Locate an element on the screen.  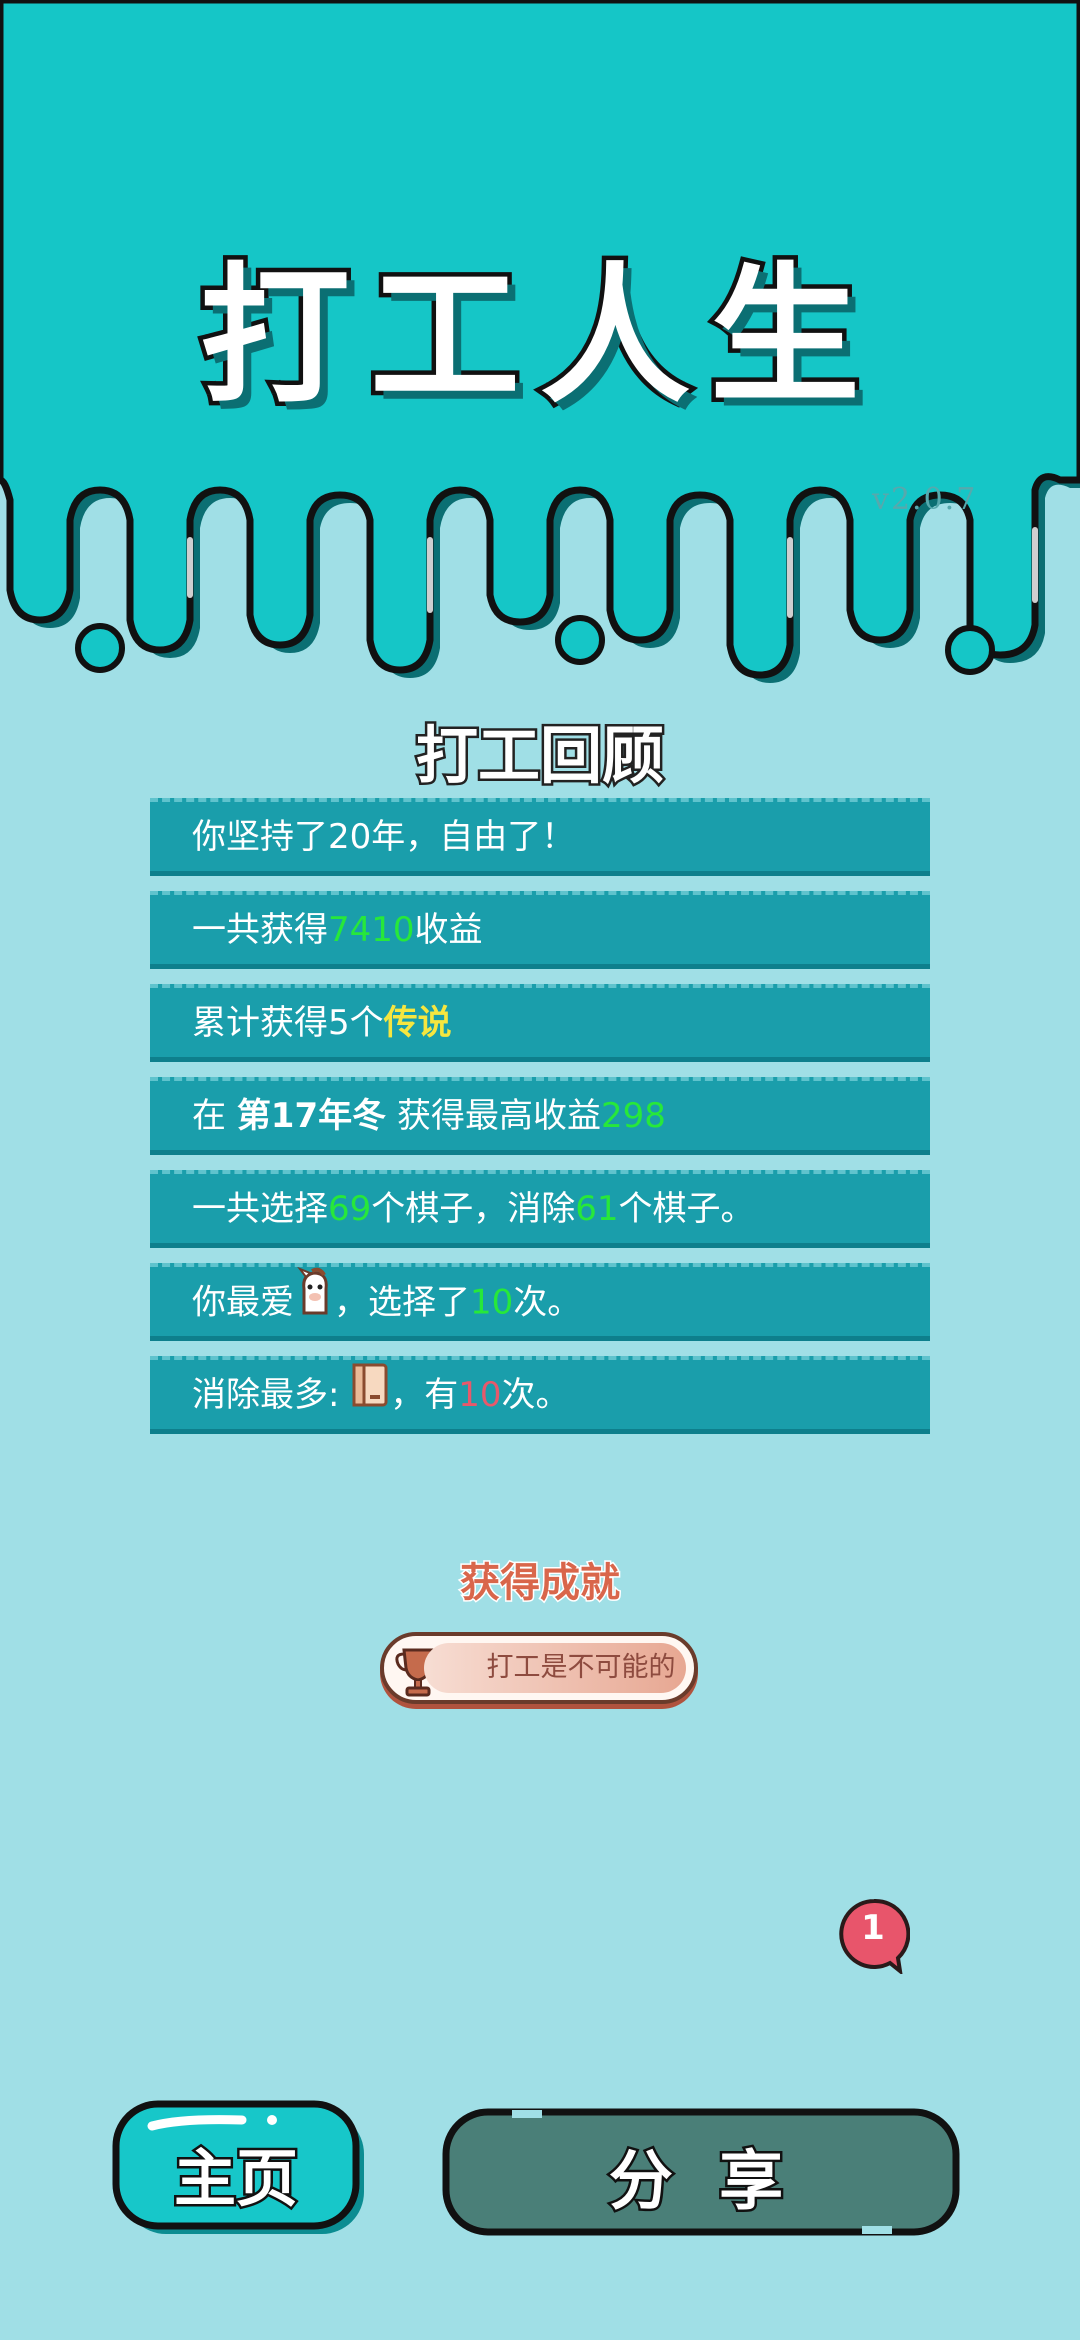
highlight-text: 298 is located at coordinates (633, 1116).